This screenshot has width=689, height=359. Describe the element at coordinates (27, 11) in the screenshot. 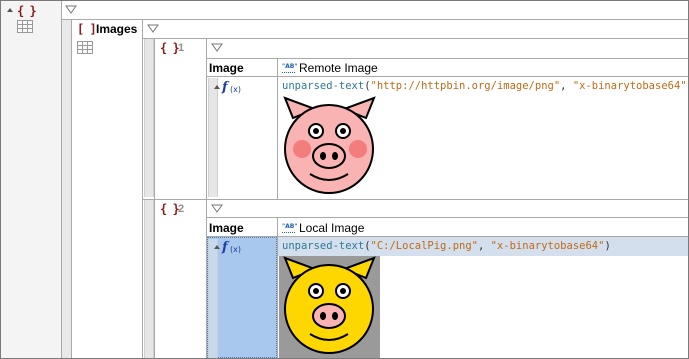

I see `root-object-brace: { }` at that location.